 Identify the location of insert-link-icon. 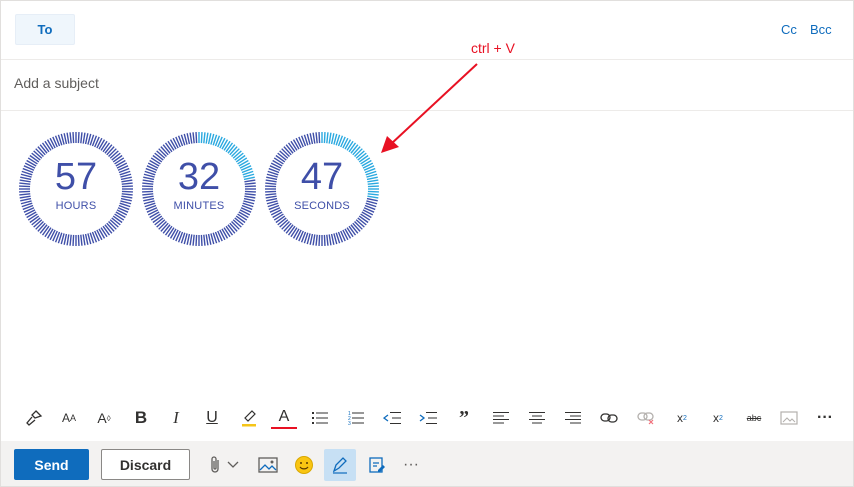
(609, 418).